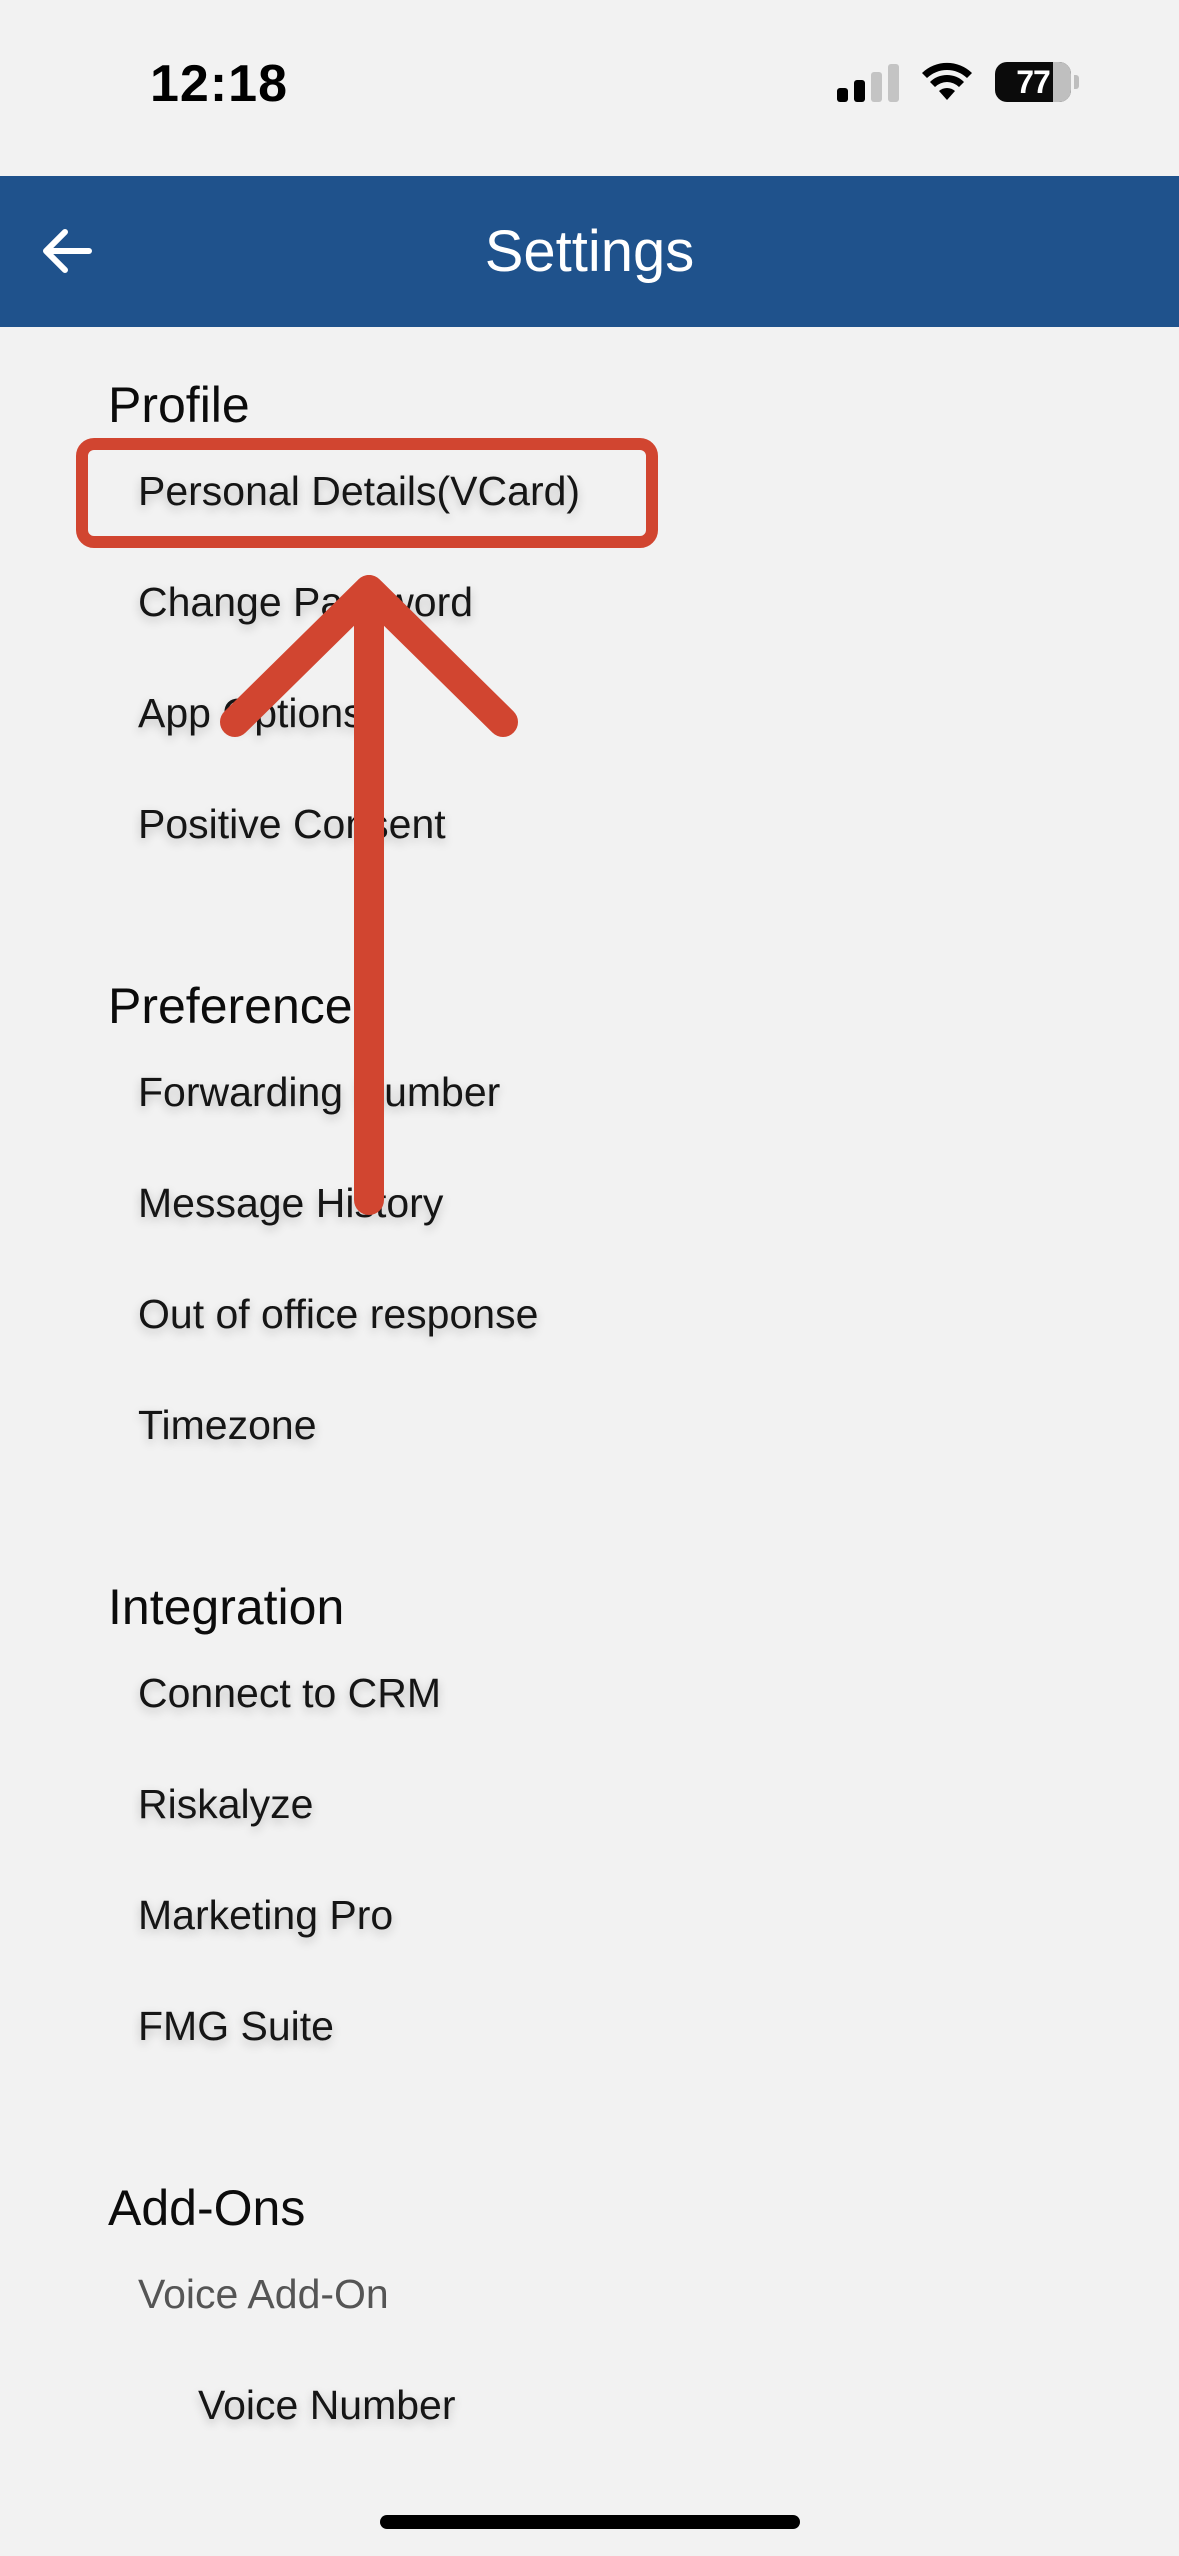 The height and width of the screenshot is (2556, 1179). I want to click on battery-icon: 77, so click(1033, 82).